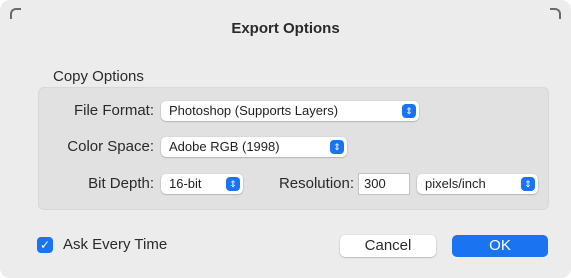 The width and height of the screenshot is (571, 278). What do you see at coordinates (455, 183) in the screenshot?
I see `resolution-unit-value: pixels/inch` at bounding box center [455, 183].